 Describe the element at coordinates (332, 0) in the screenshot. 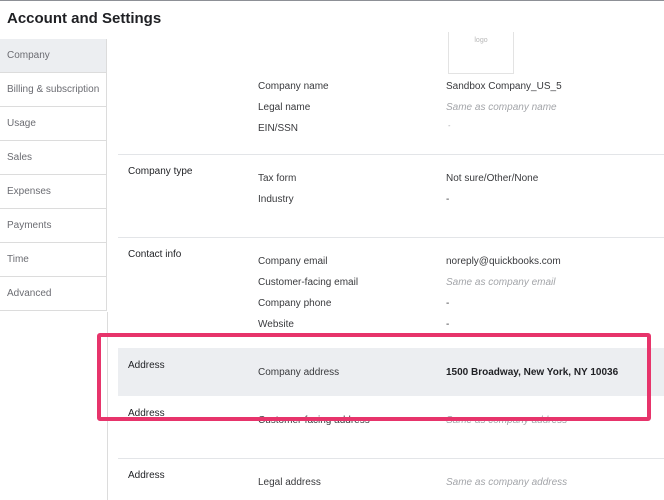

I see `top-border` at that location.